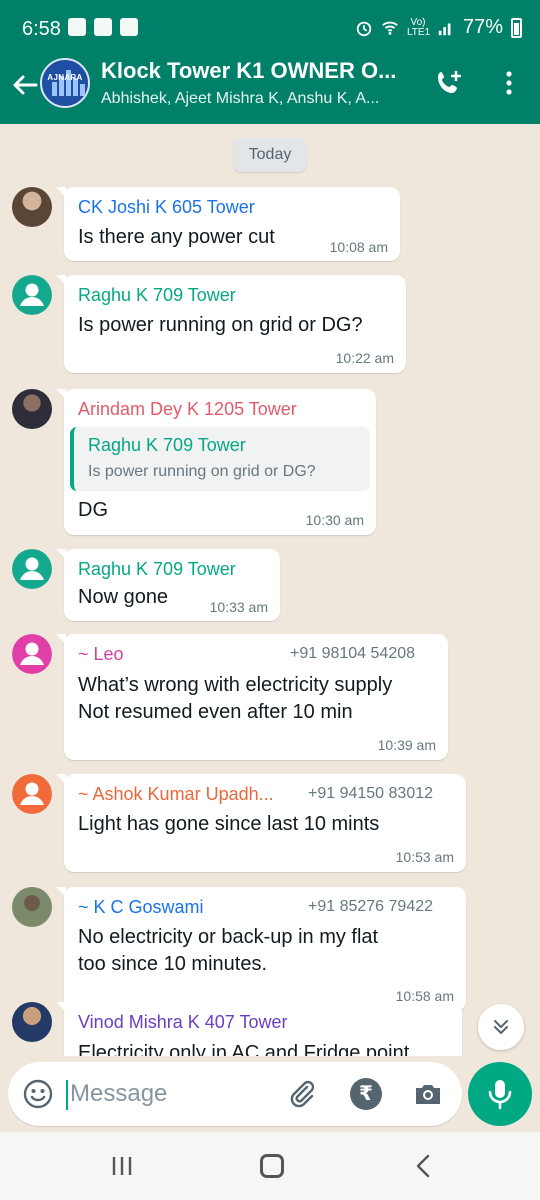 This screenshot has height=1200, width=540. What do you see at coordinates (244, 1049) in the screenshot?
I see `message-text: Electricity only in AC and Fridge point` at bounding box center [244, 1049].